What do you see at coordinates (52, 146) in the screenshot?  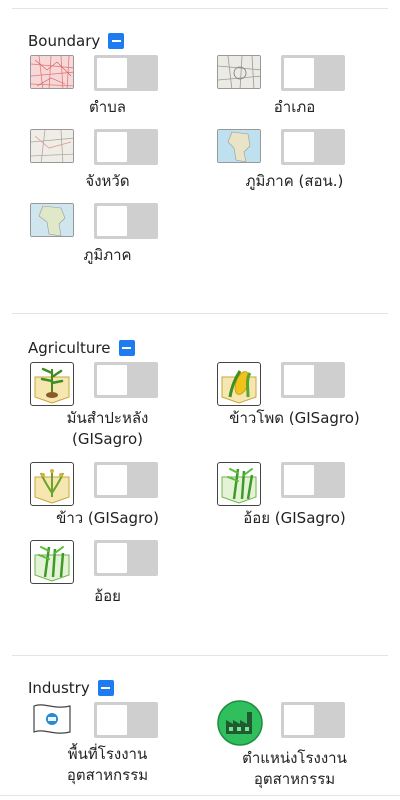 I see `province-map-thumbnail-icon` at bounding box center [52, 146].